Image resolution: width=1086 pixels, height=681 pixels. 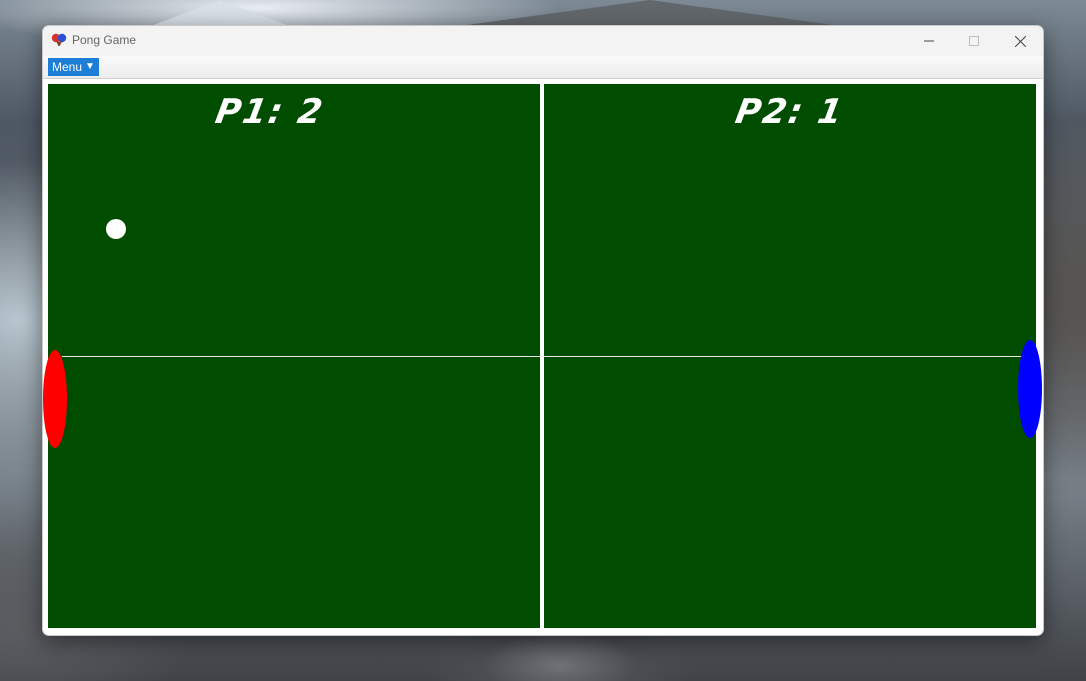 I want to click on menu-label: Menu, so click(x=67, y=67).